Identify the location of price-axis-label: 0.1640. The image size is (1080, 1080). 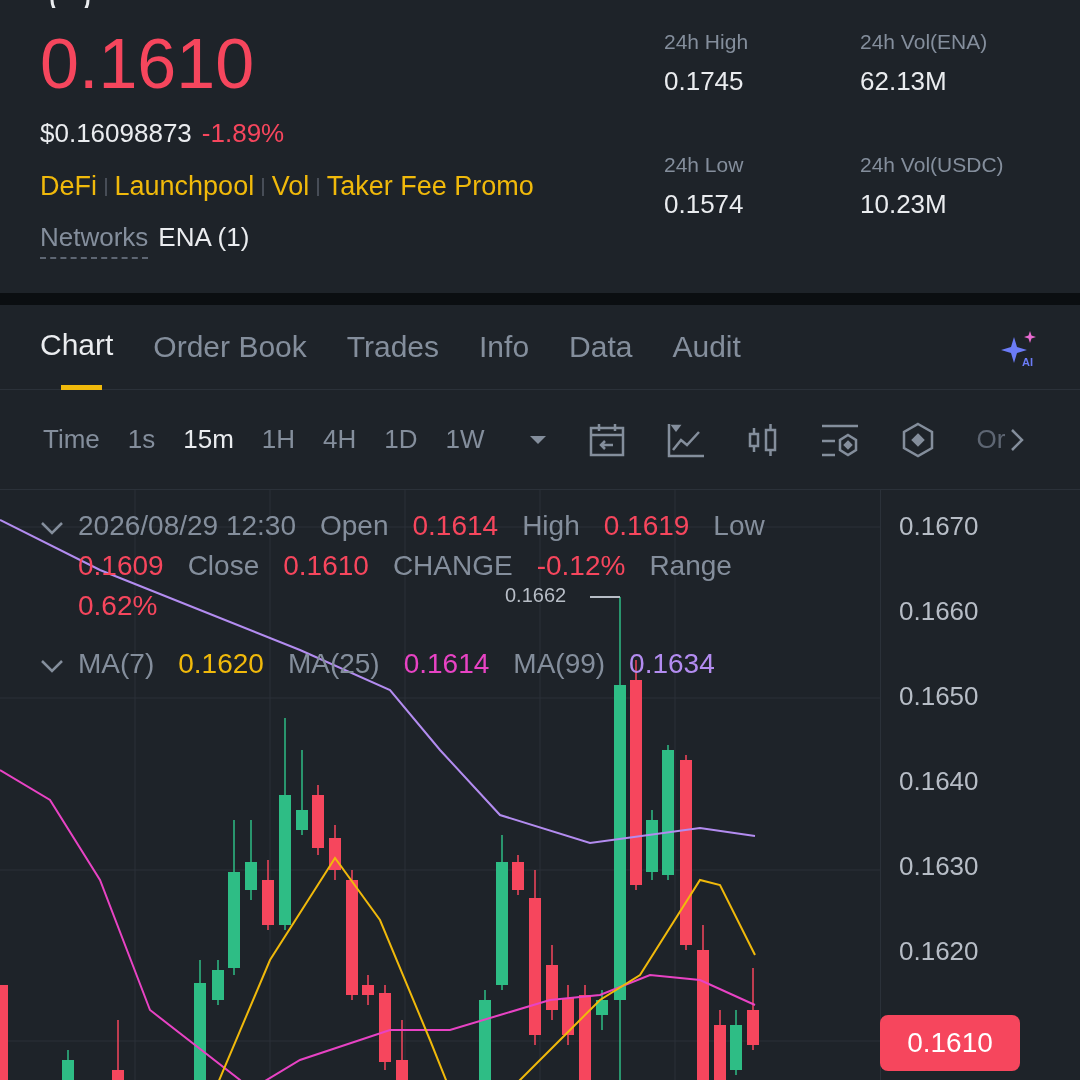
(939, 781).